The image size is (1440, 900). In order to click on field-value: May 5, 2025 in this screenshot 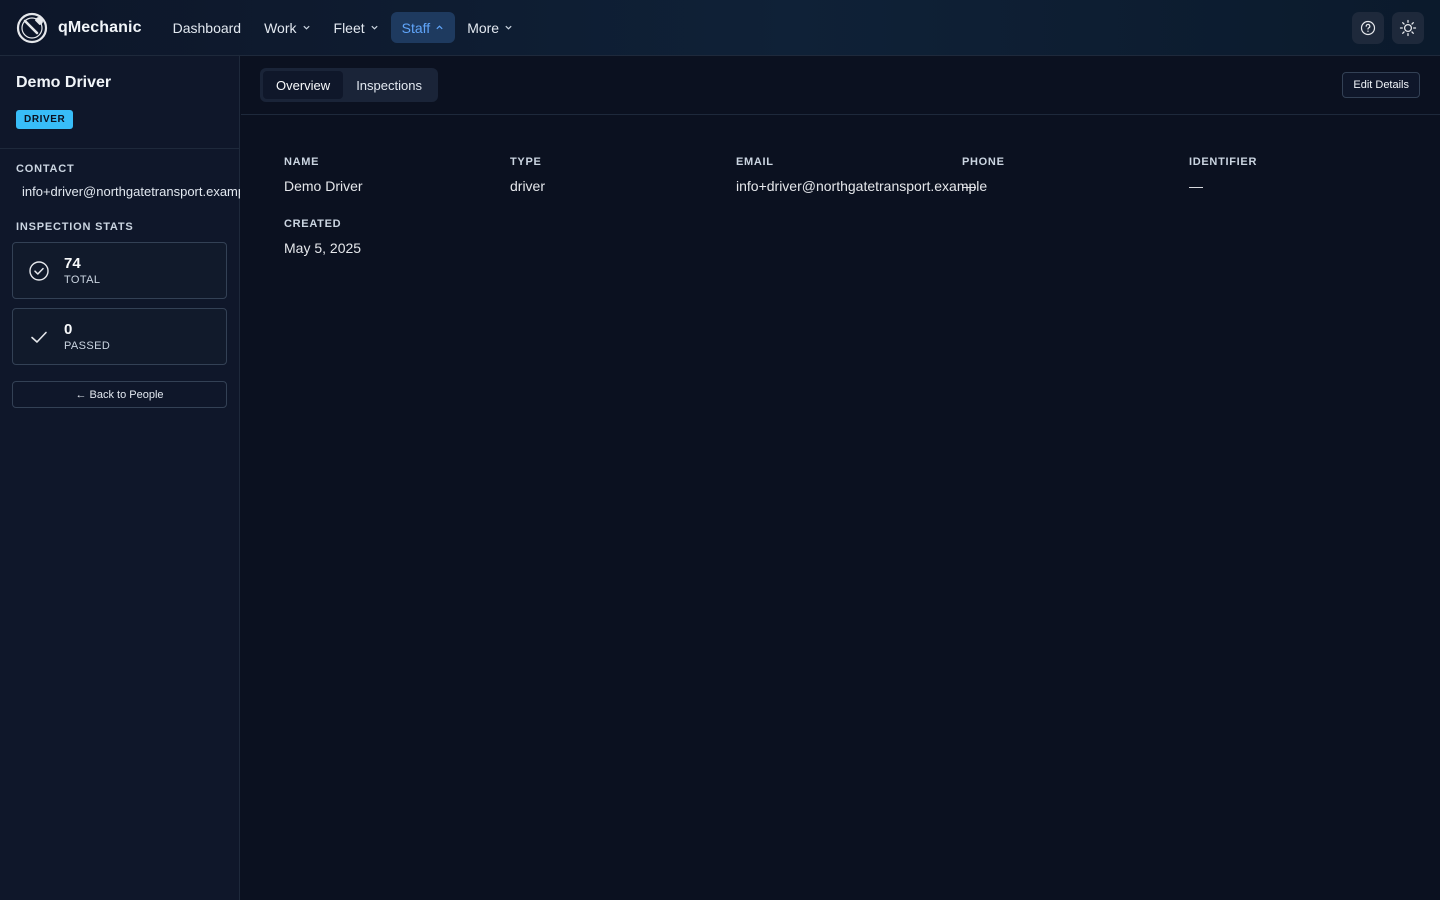, I will do `click(323, 248)`.